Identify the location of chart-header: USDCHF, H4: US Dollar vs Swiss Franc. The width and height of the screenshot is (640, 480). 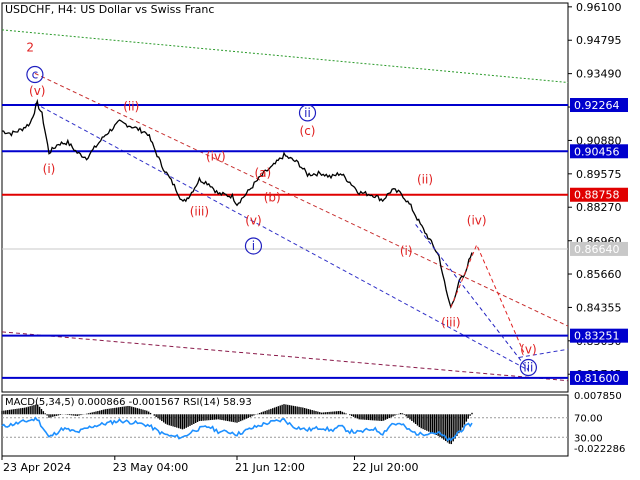
(110, 9).